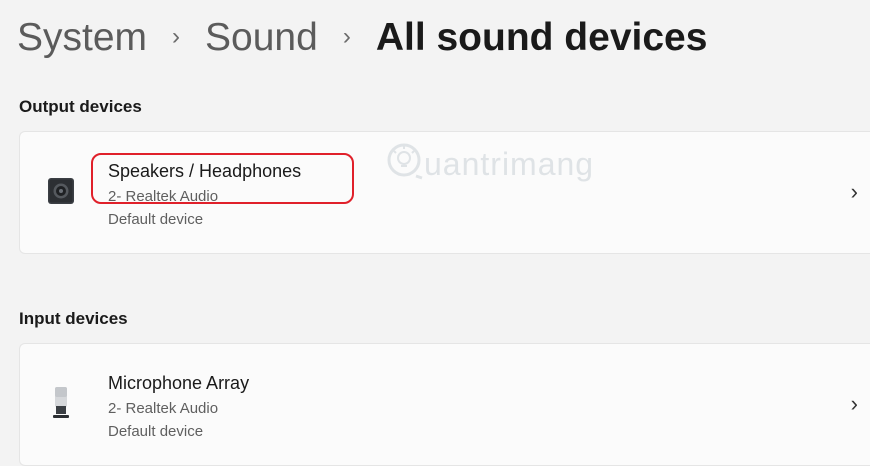  I want to click on microphone-icon, so click(61, 405).